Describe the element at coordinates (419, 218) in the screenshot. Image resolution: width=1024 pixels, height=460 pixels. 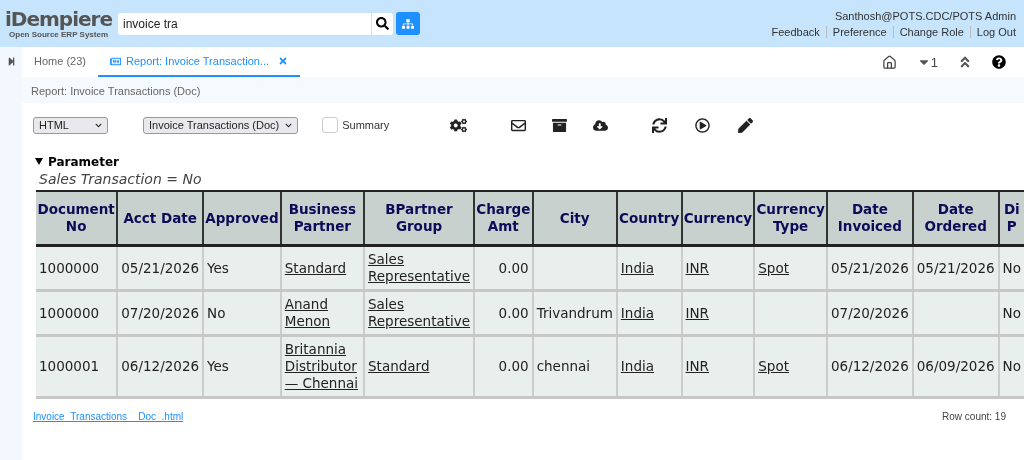
I see `column-header: BPartner Group` at that location.